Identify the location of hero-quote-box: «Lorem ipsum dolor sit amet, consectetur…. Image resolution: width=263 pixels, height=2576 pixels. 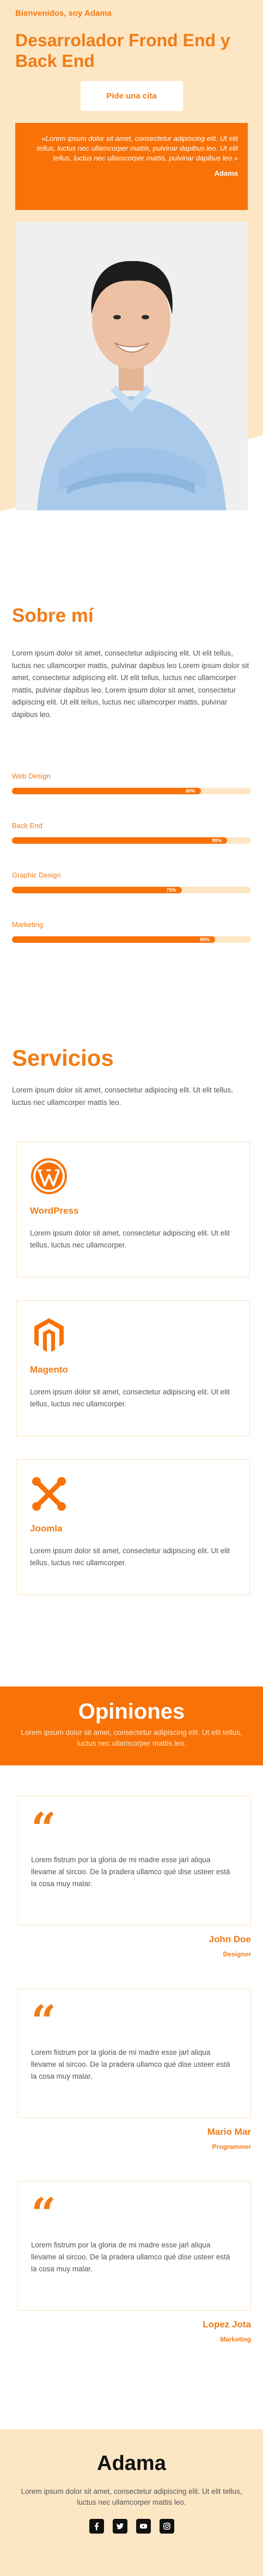
(131, 167).